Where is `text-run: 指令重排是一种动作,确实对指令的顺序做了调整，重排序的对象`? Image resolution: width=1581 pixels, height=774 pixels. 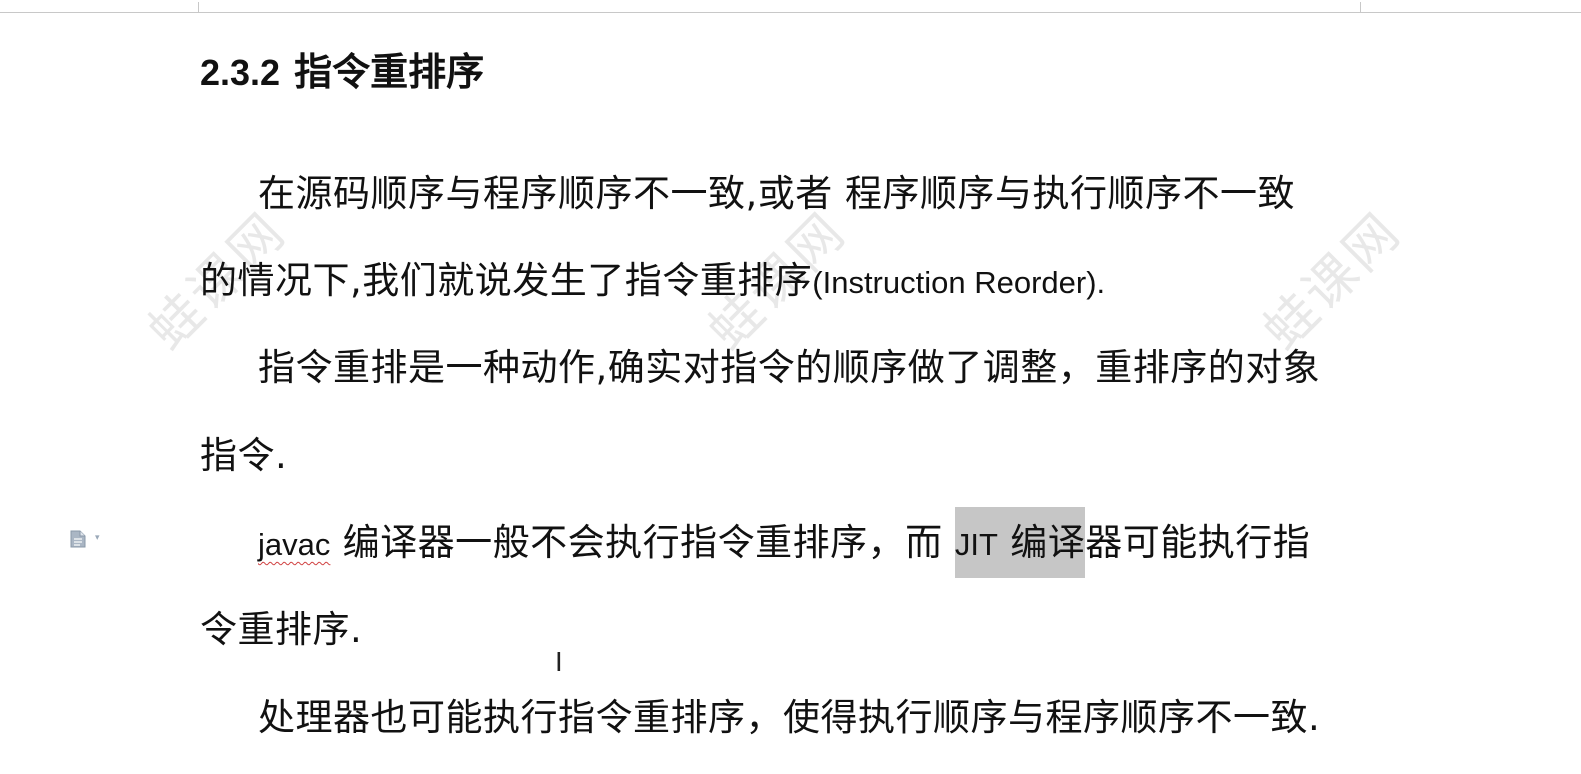 text-run: 指令重排是一种动作,确实对指令的顺序做了调整，重排序的对象 is located at coordinates (789, 367).